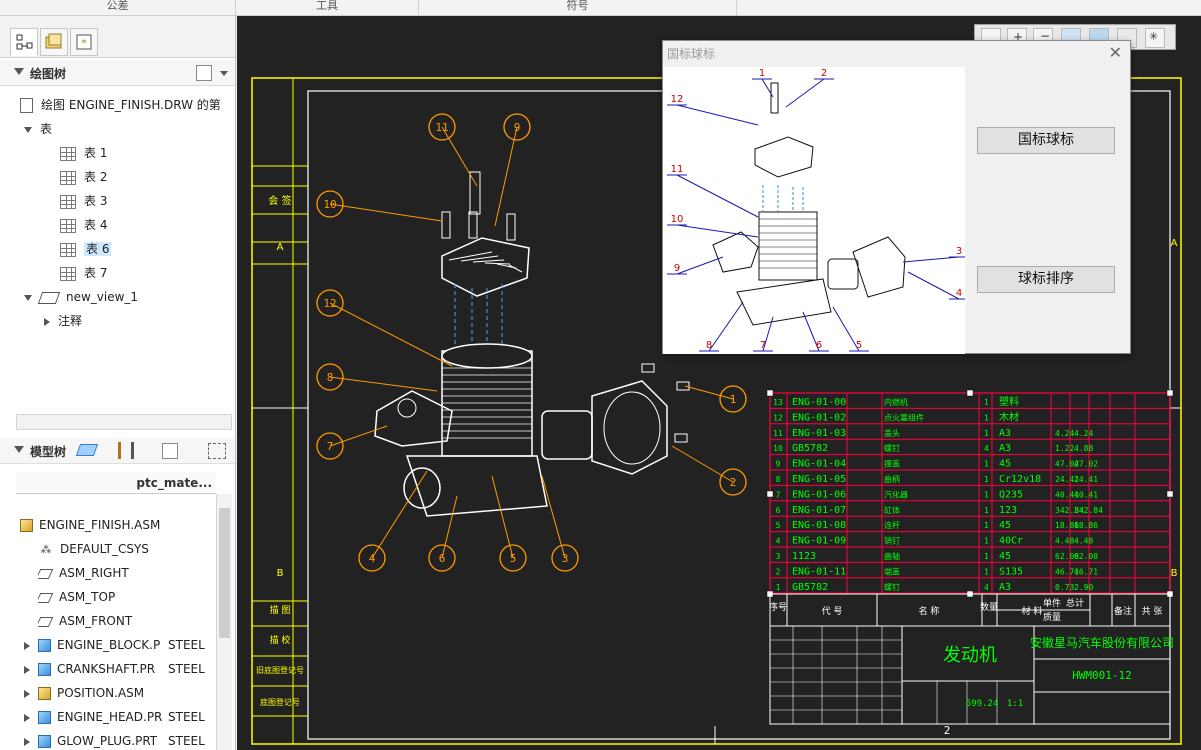  Describe the element at coordinates (54, 42) in the screenshot. I see `tab-folders` at that location.